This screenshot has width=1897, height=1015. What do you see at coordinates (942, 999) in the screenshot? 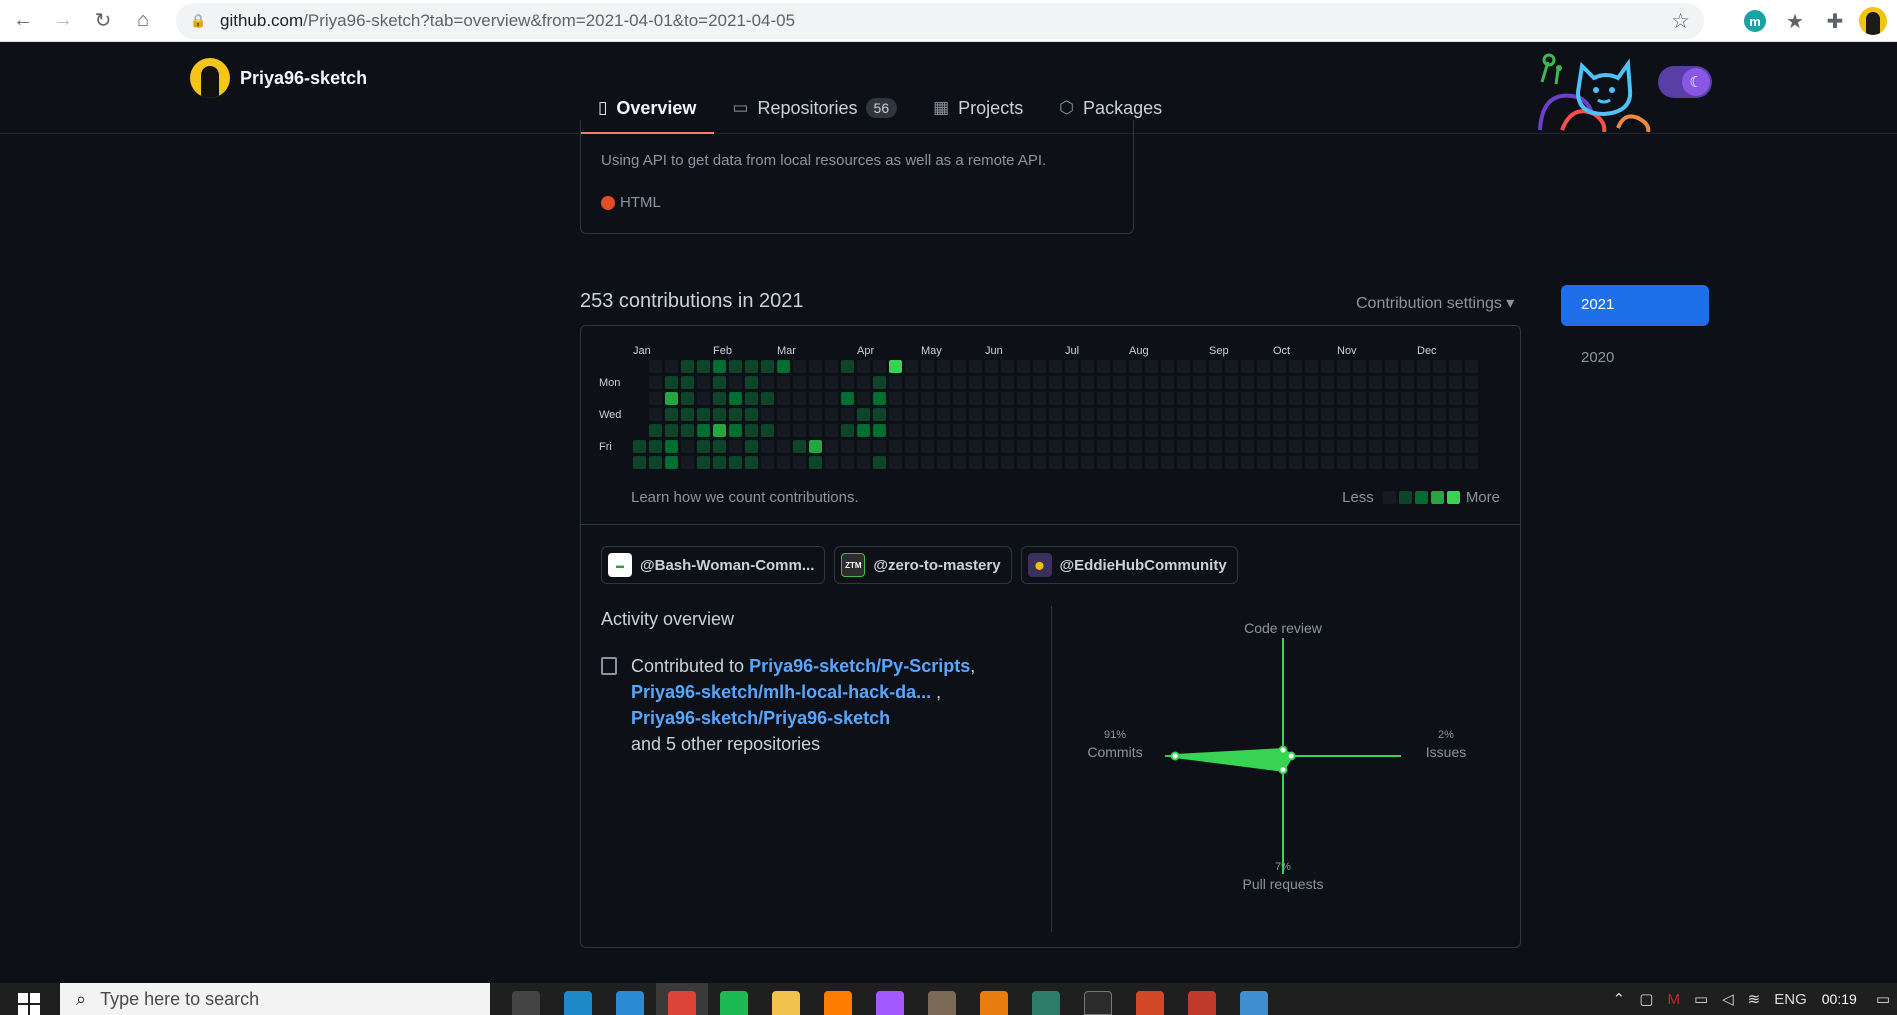
I see `app-icon` at bounding box center [942, 999].